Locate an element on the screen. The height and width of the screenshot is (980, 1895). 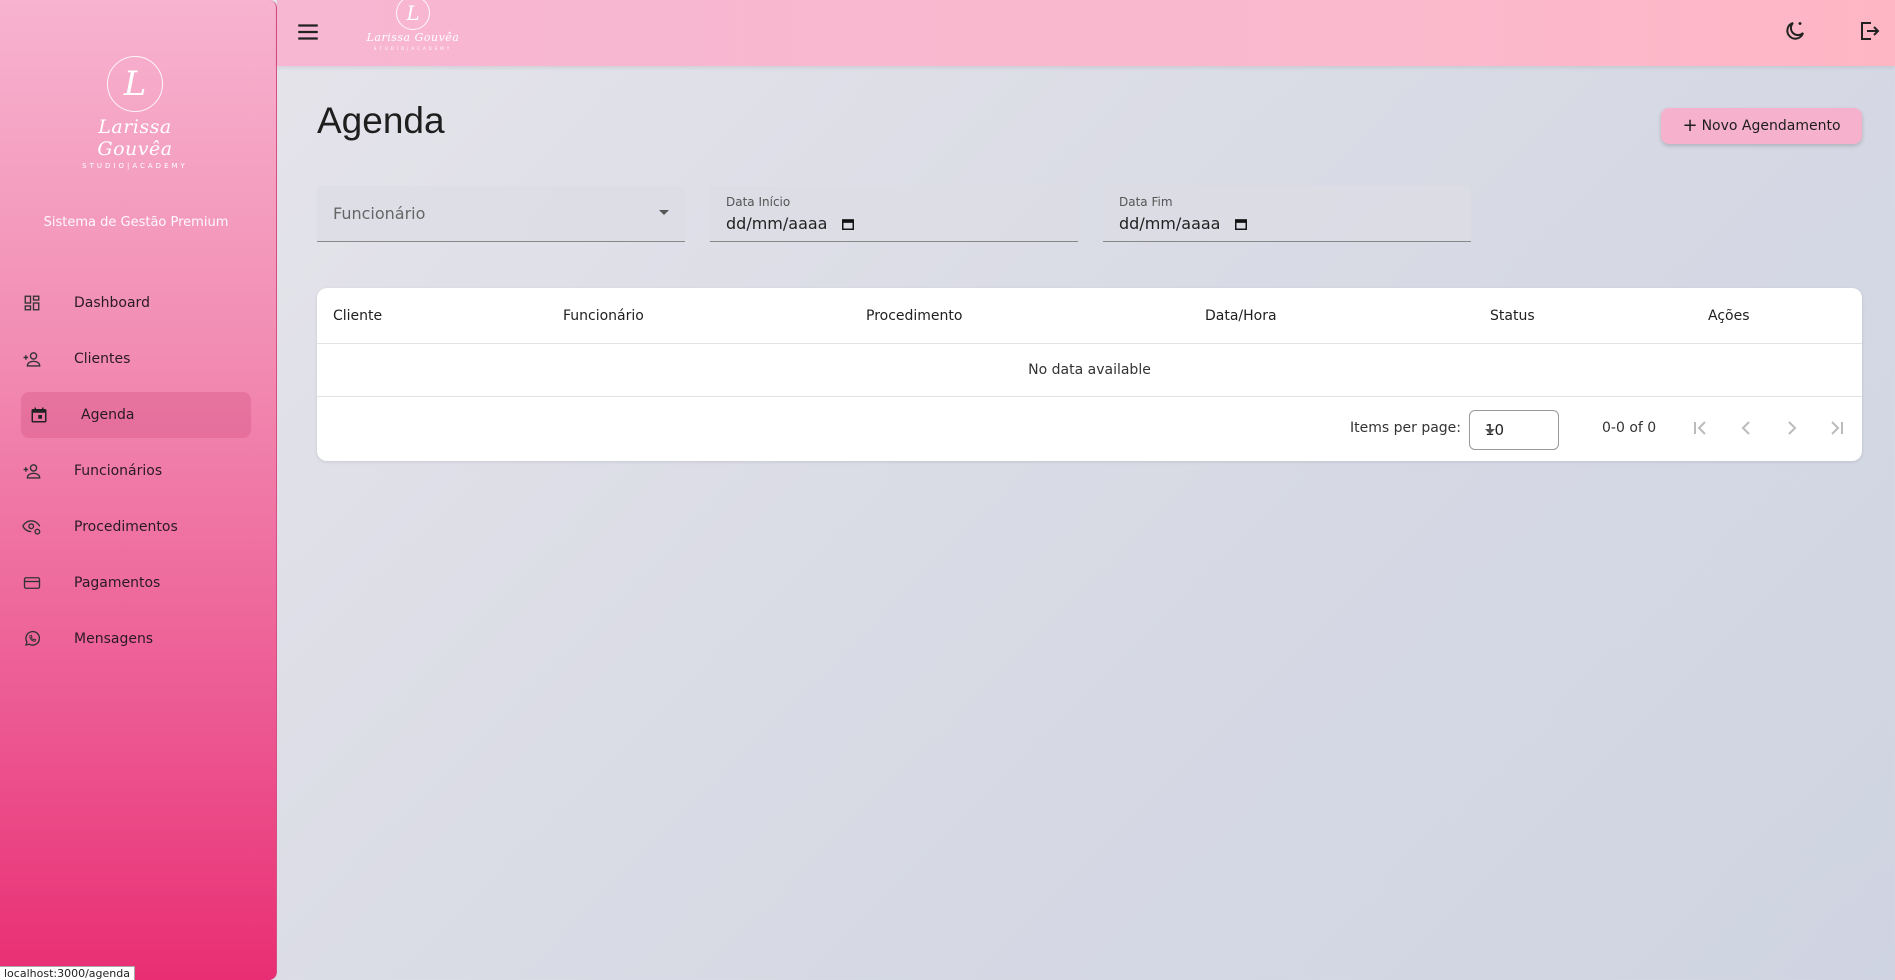
sidebar-item-label: Procedimentos is located at coordinates (126, 527).